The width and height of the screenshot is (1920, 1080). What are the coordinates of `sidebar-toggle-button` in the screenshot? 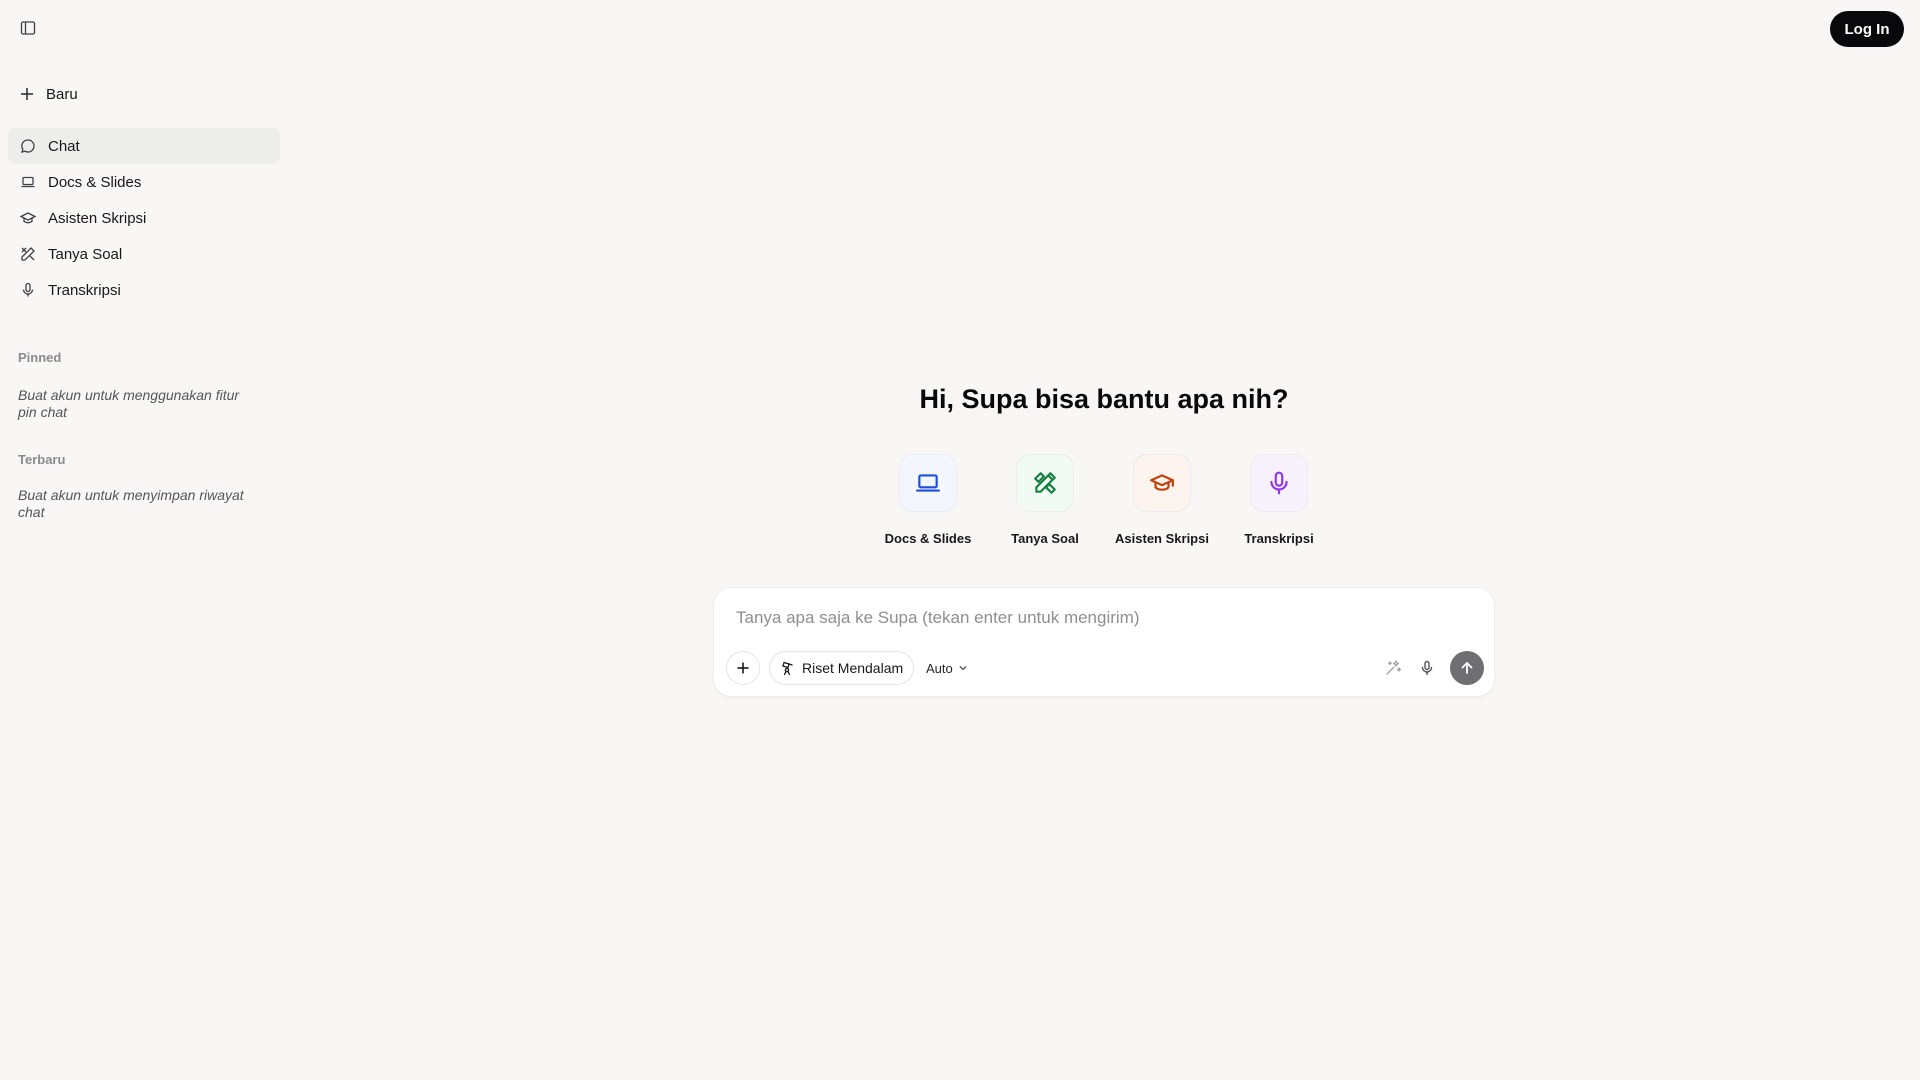 It's located at (28, 28).